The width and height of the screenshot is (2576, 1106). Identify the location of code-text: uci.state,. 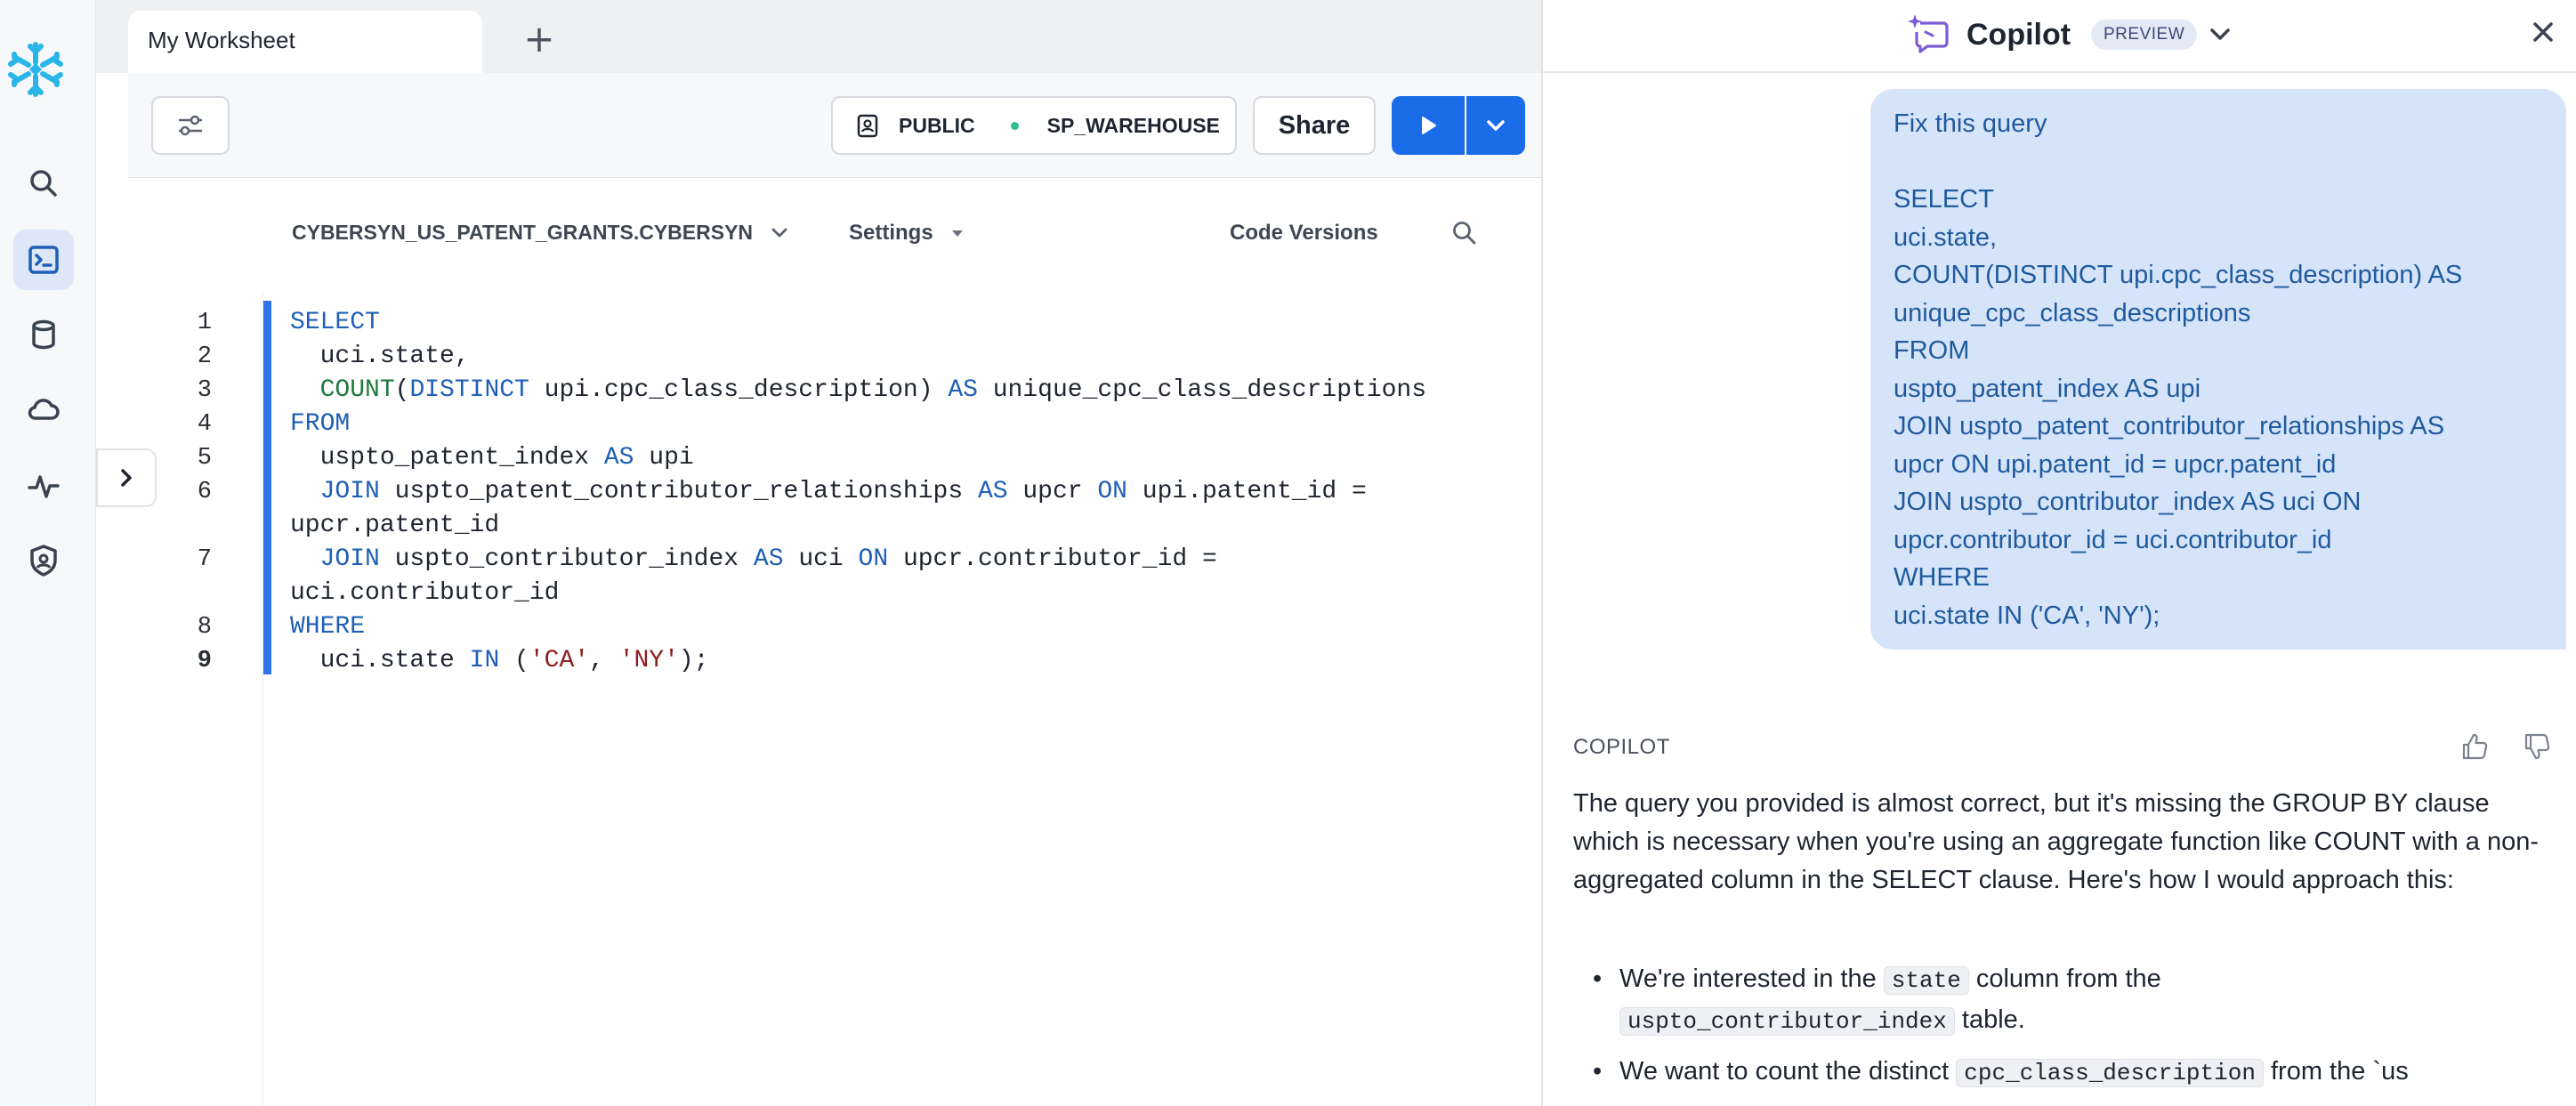
(380, 357).